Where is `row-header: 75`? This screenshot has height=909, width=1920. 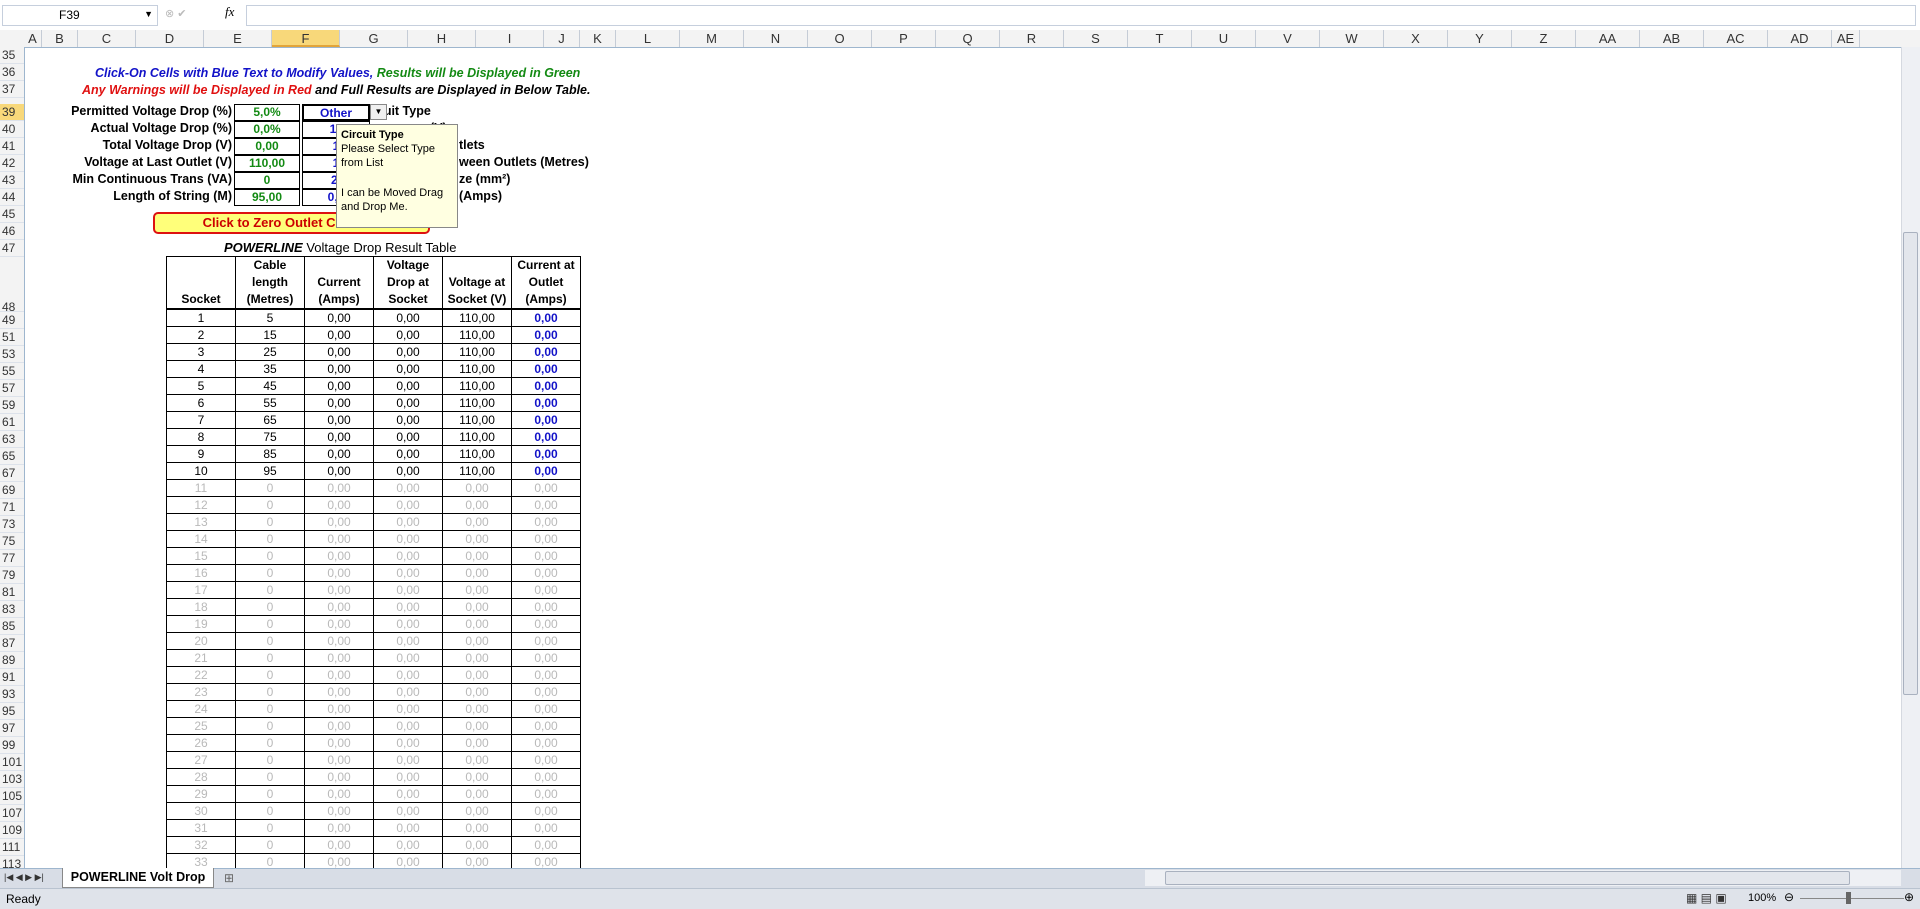
row-header: 75 is located at coordinates (12, 541).